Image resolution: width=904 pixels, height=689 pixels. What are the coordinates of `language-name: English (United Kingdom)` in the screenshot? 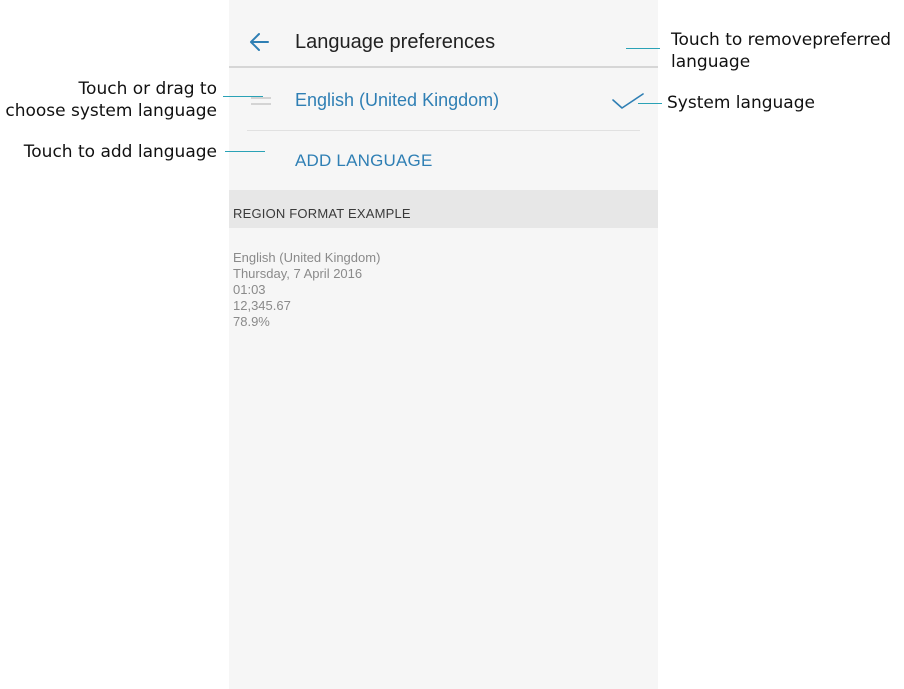 It's located at (397, 100).